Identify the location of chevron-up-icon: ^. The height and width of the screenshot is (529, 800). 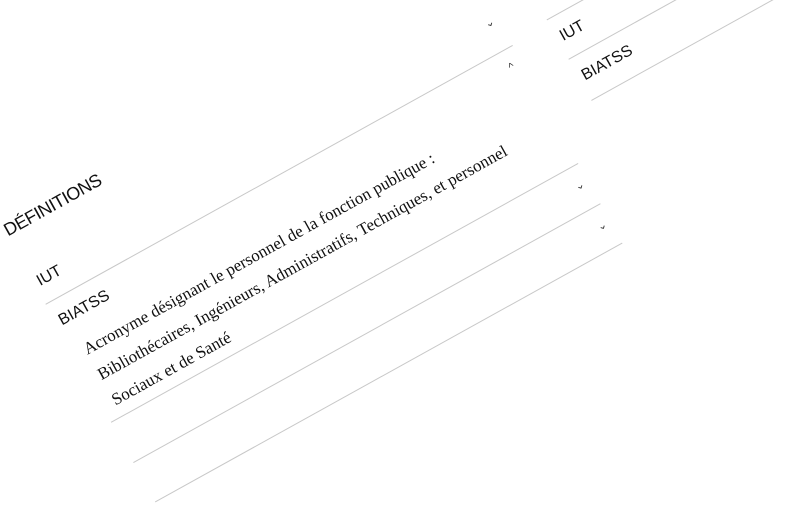
(511, 67).